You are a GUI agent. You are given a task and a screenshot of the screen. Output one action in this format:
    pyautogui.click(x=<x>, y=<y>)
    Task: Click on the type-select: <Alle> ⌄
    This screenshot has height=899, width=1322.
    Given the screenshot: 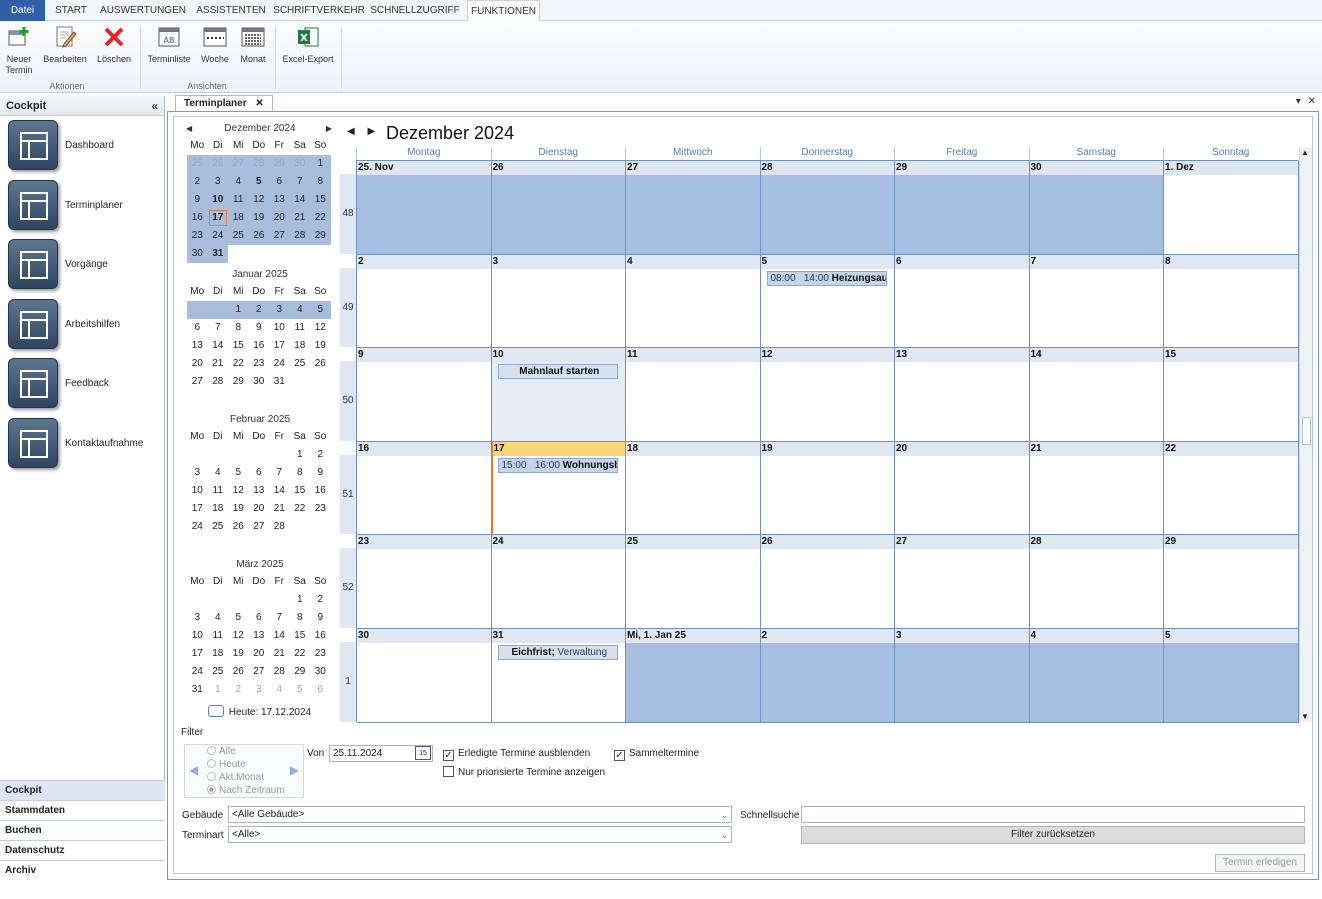 What is the action you would take?
    pyautogui.click(x=480, y=834)
    